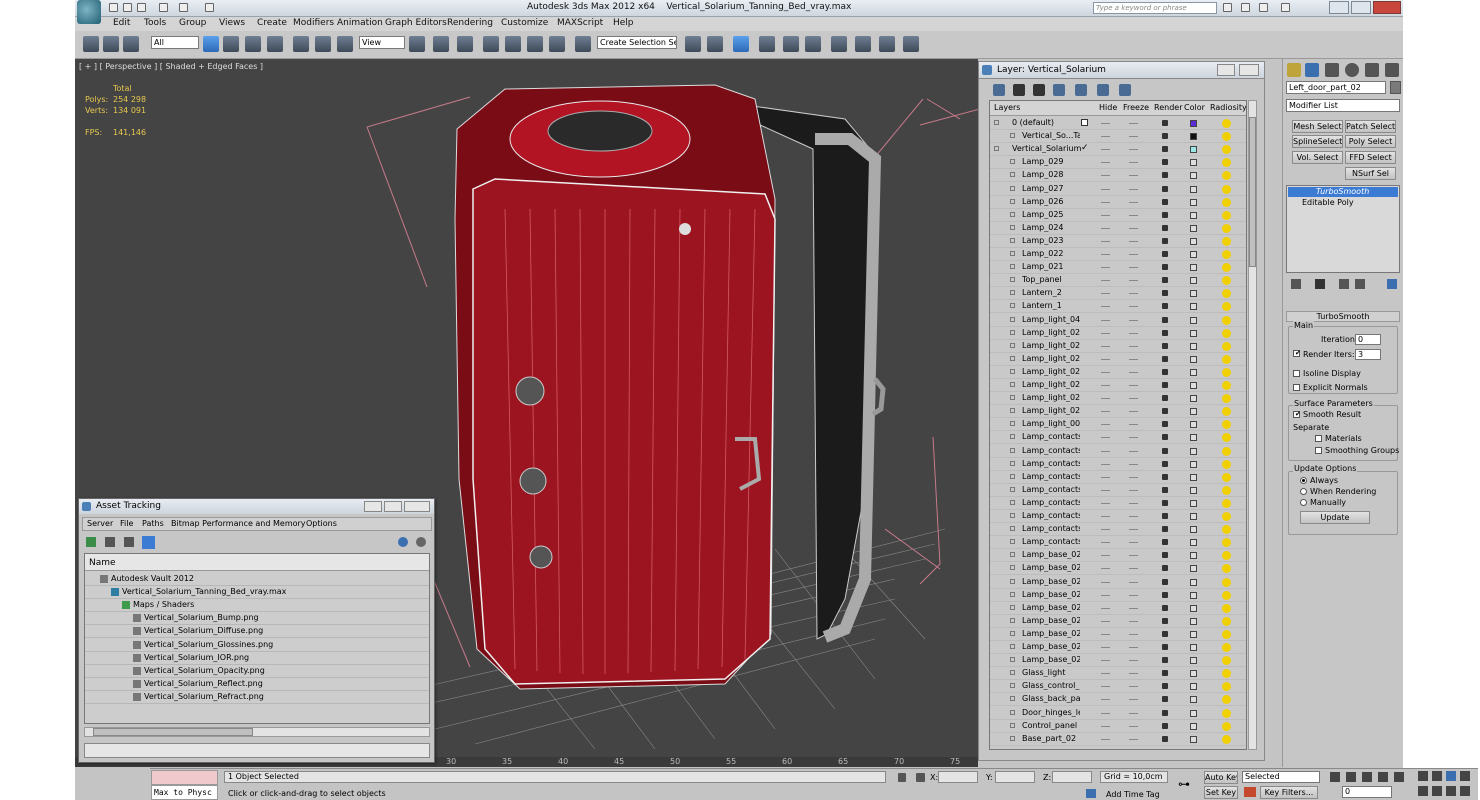  I want to click on schematic-view-icon, so click(813, 44).